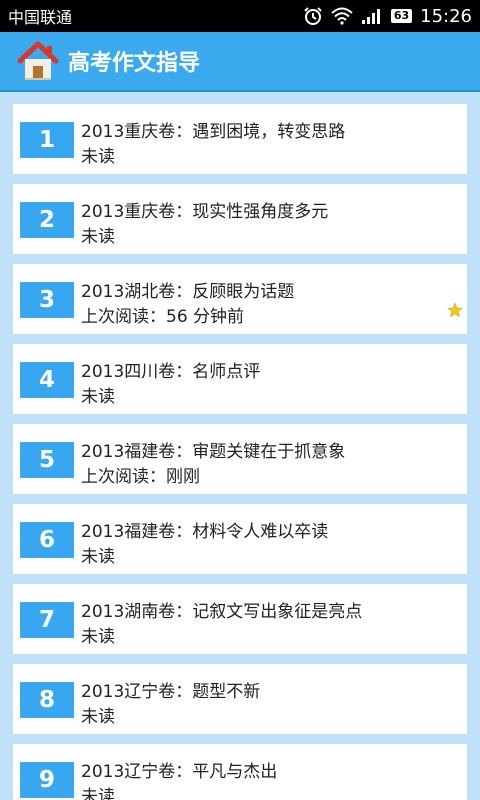 The width and height of the screenshot is (480, 800). Describe the element at coordinates (372, 16) in the screenshot. I see `signal-icon` at that location.